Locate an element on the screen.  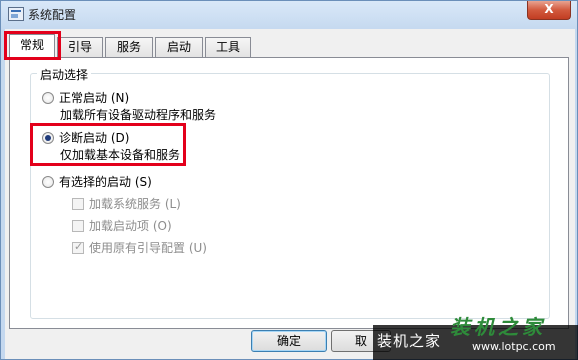
title-bar: 系统配置 X is located at coordinates (289, 15).